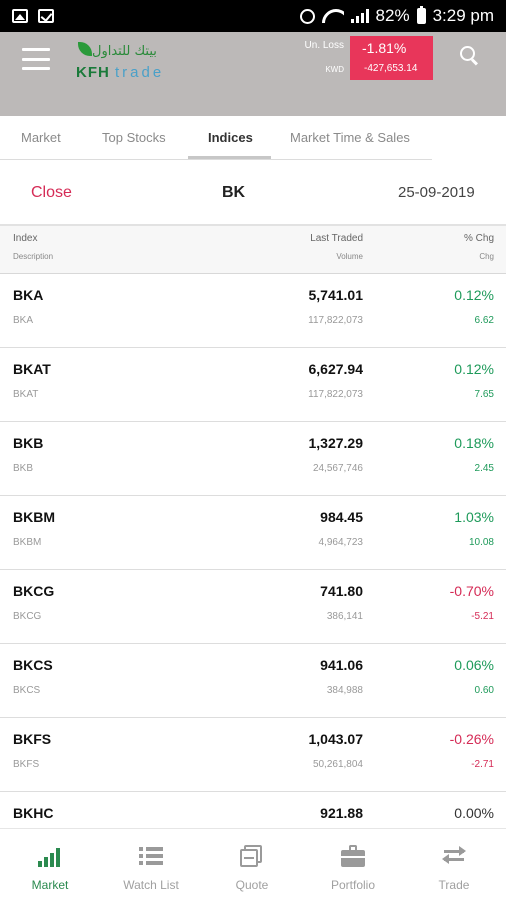 The image size is (506, 900). I want to click on tab-top-stocks: Top Stocks, so click(134, 137).